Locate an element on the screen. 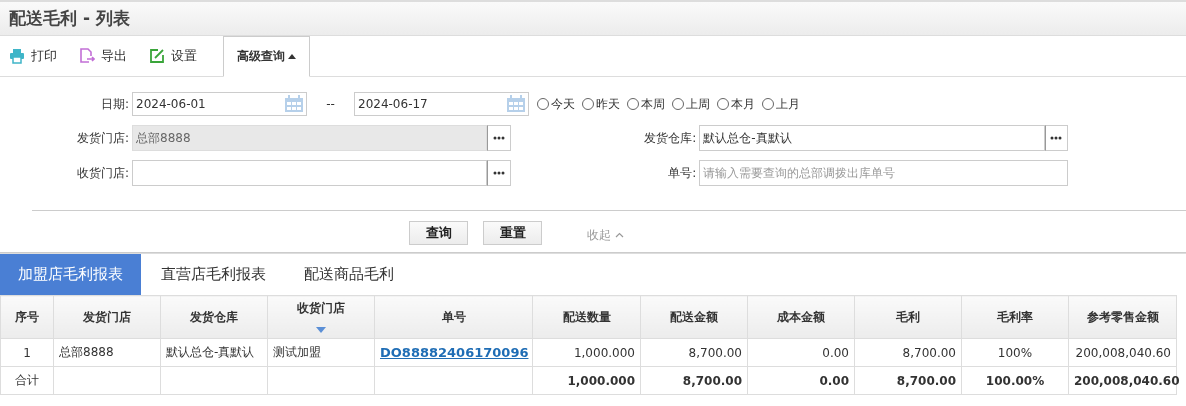 This screenshot has height=406, width=1186. column-header: 配送数量 is located at coordinates (586, 317).